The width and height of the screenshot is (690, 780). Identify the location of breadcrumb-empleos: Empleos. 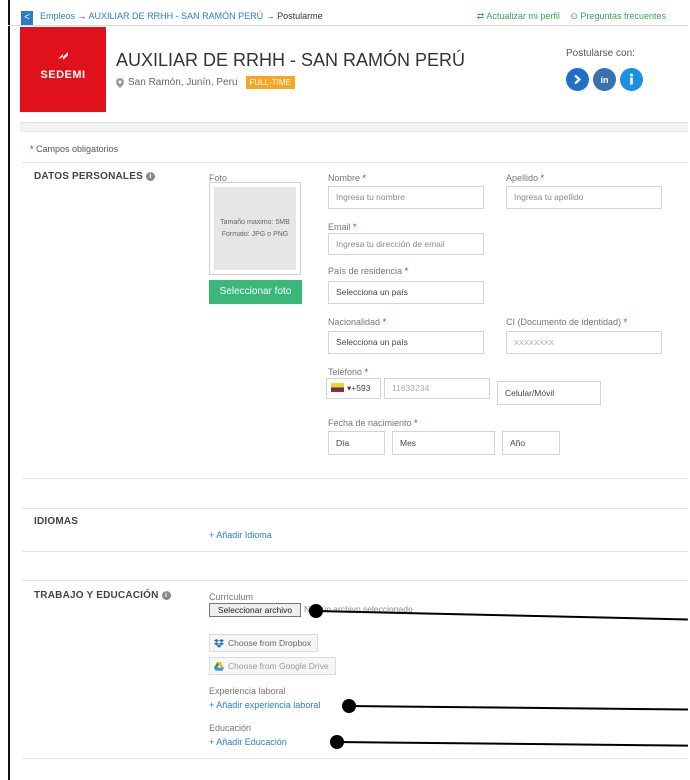
(57, 16).